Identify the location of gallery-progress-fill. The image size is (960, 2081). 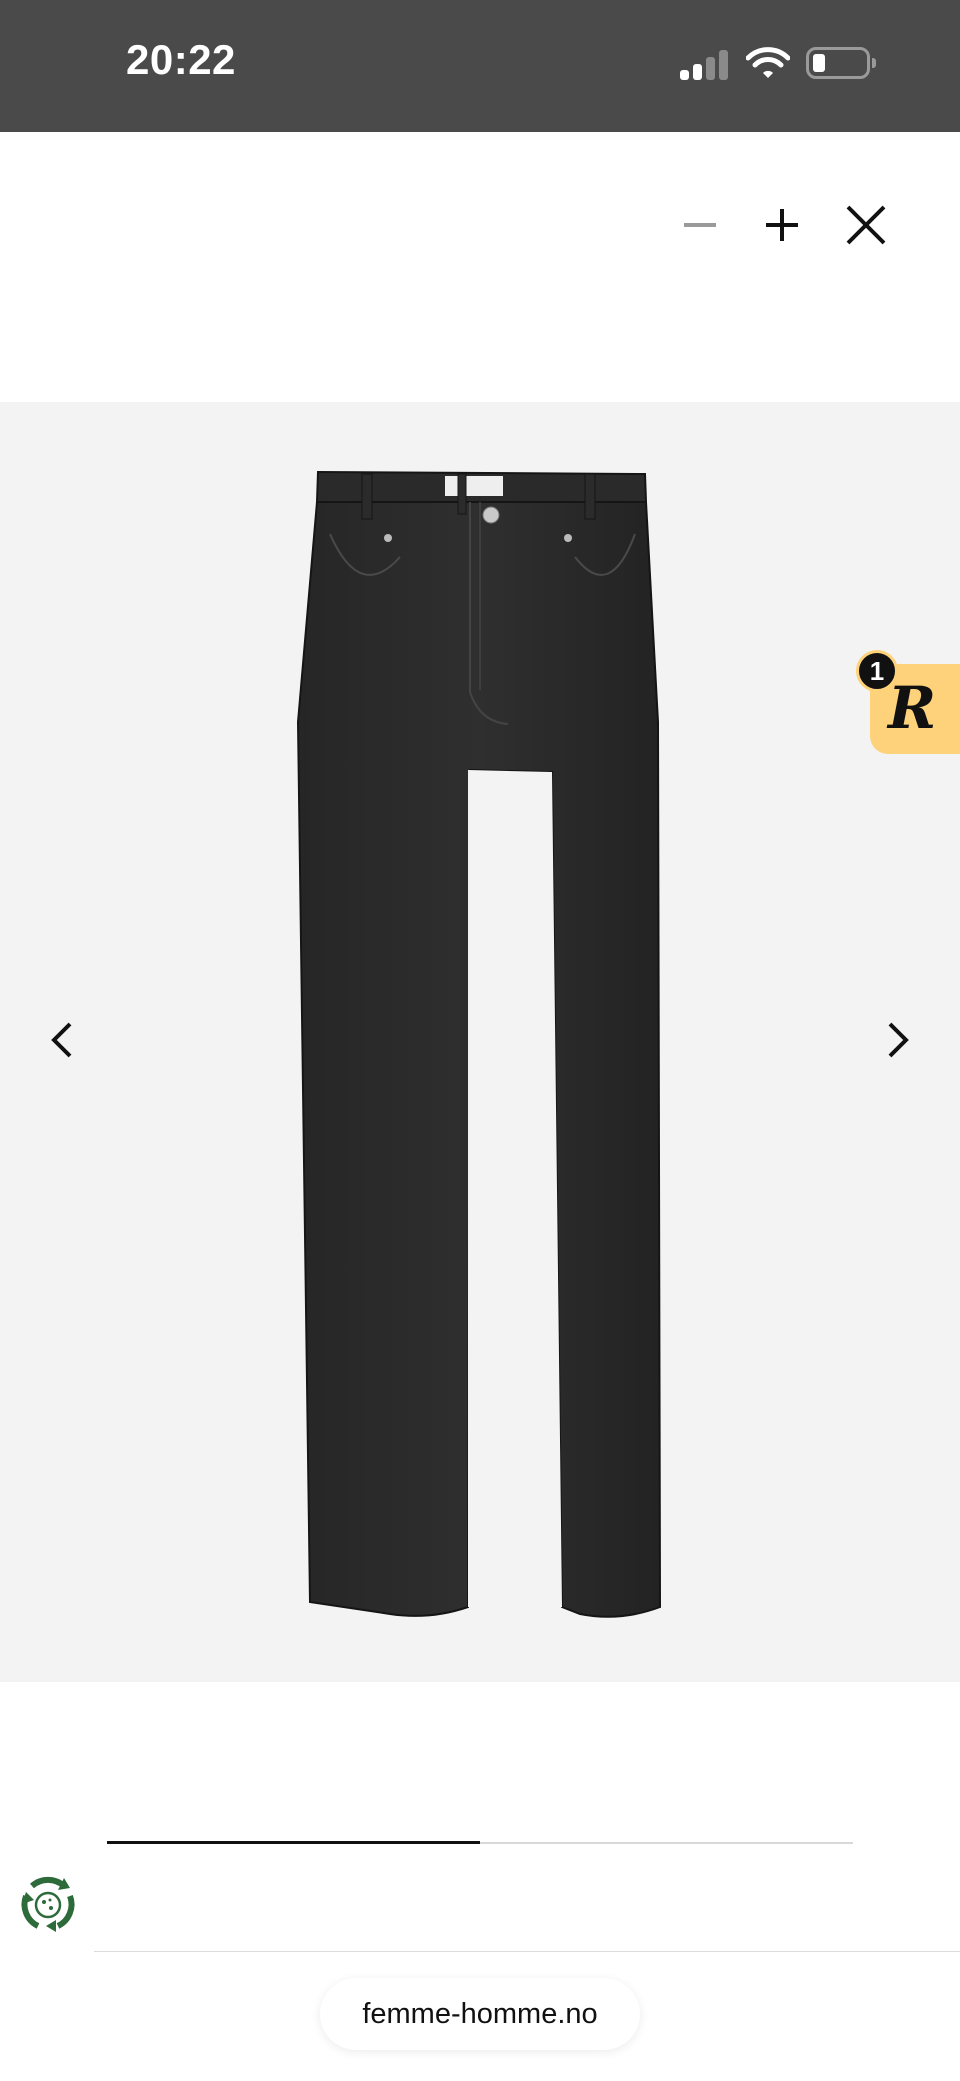
(293, 1842).